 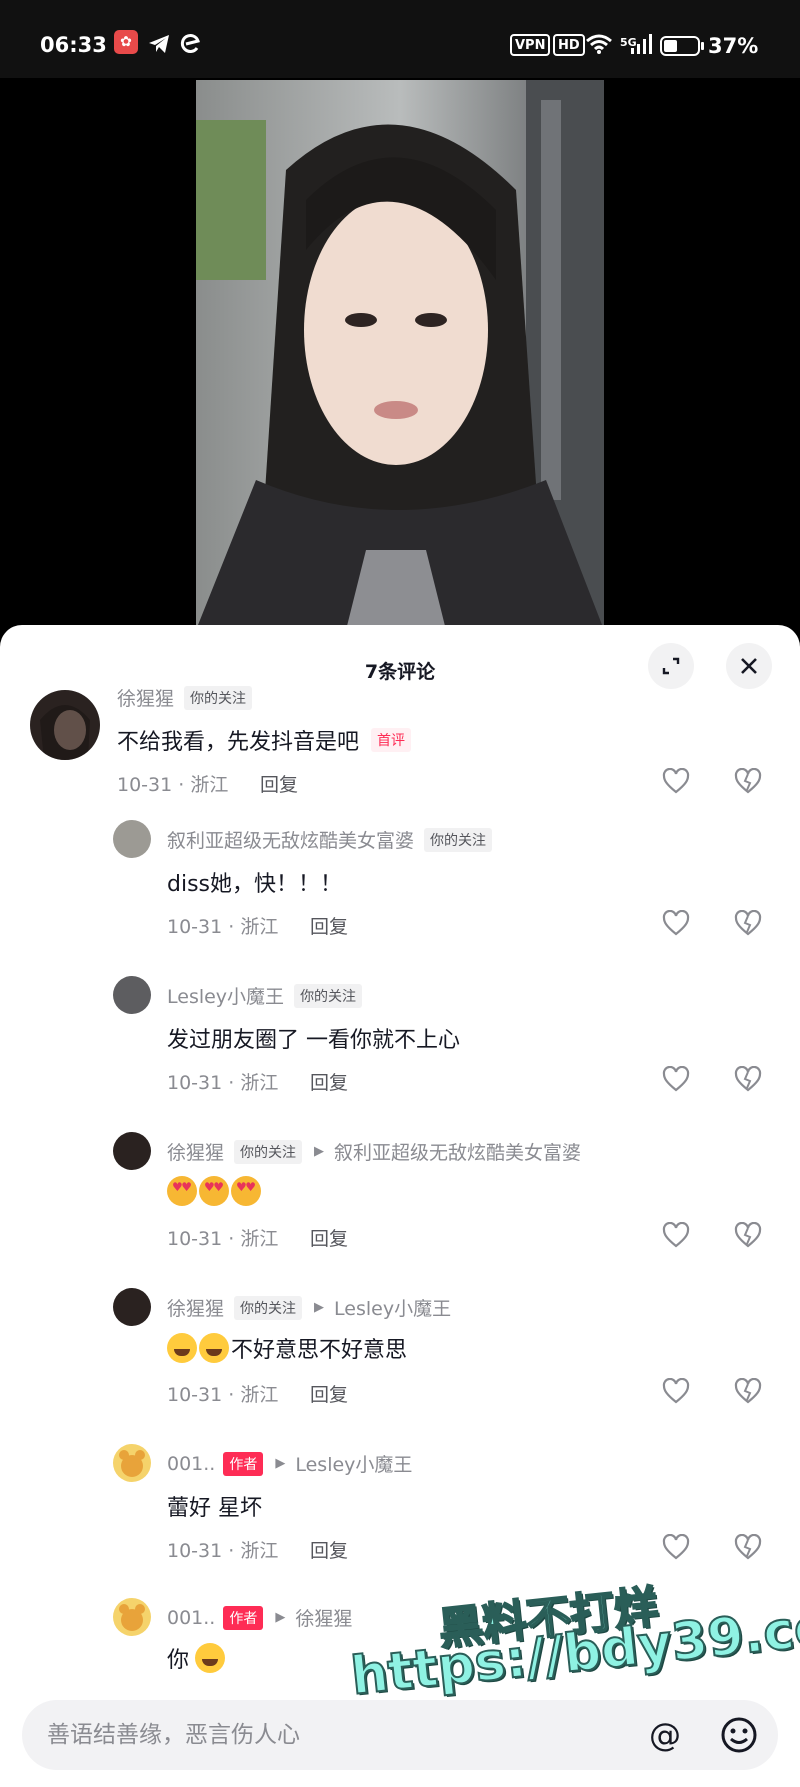 I want to click on expand-button, so click(x=671, y=666).